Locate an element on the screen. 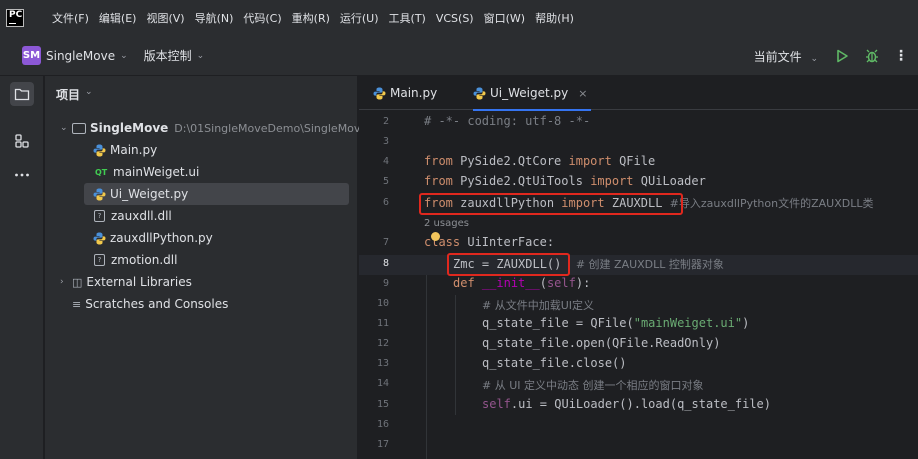  code-line-14: # 从 UI 定义中动态 创建一个相应的窗口对象 is located at coordinates (593, 385).